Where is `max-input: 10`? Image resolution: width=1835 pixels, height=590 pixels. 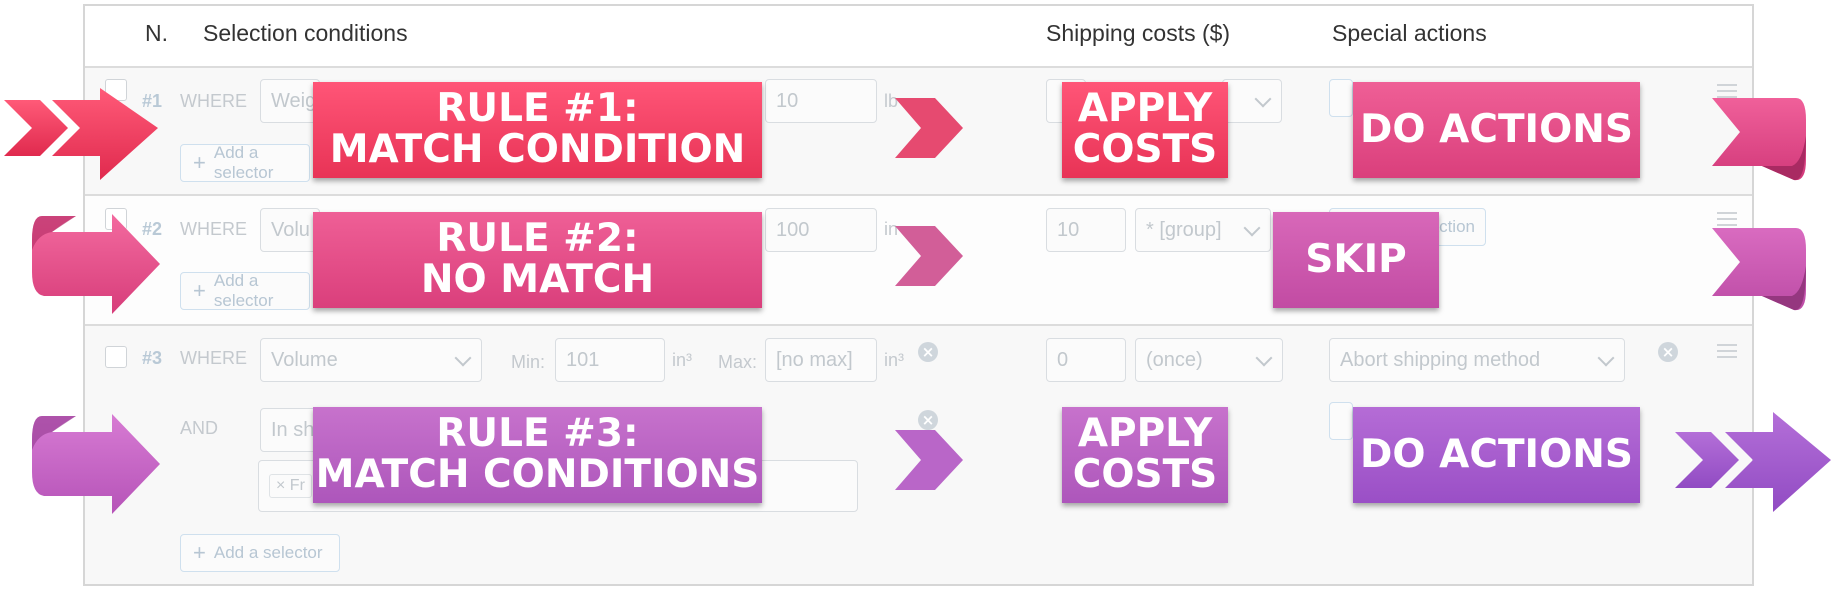 max-input: 10 is located at coordinates (821, 101).